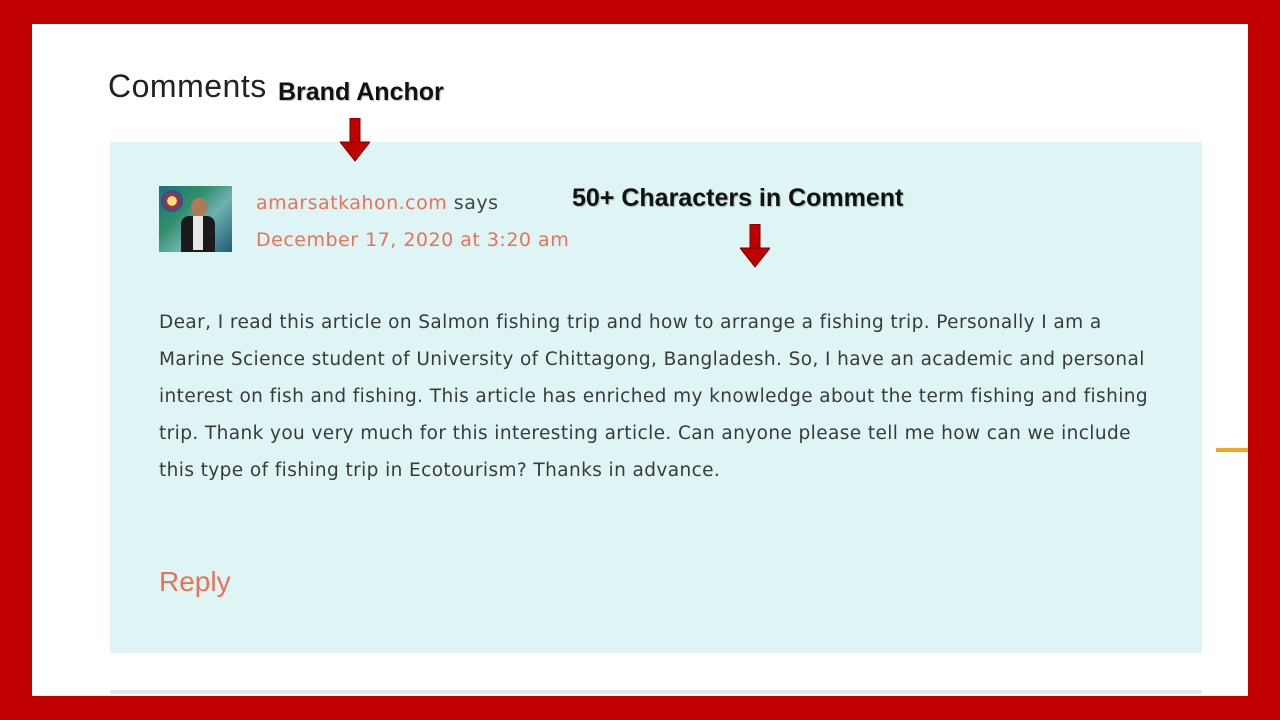  I want to click on badge-icon, so click(172, 201).